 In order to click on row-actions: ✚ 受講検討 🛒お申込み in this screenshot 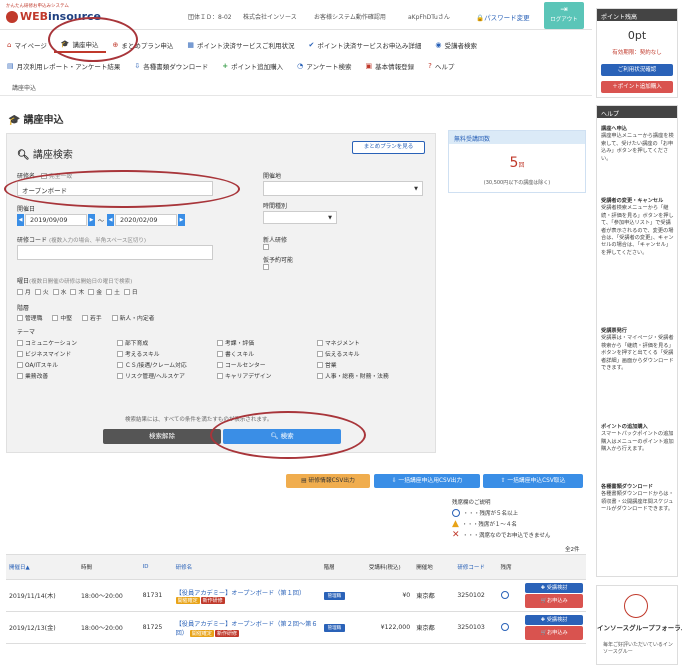, I will do `click(554, 595)`.